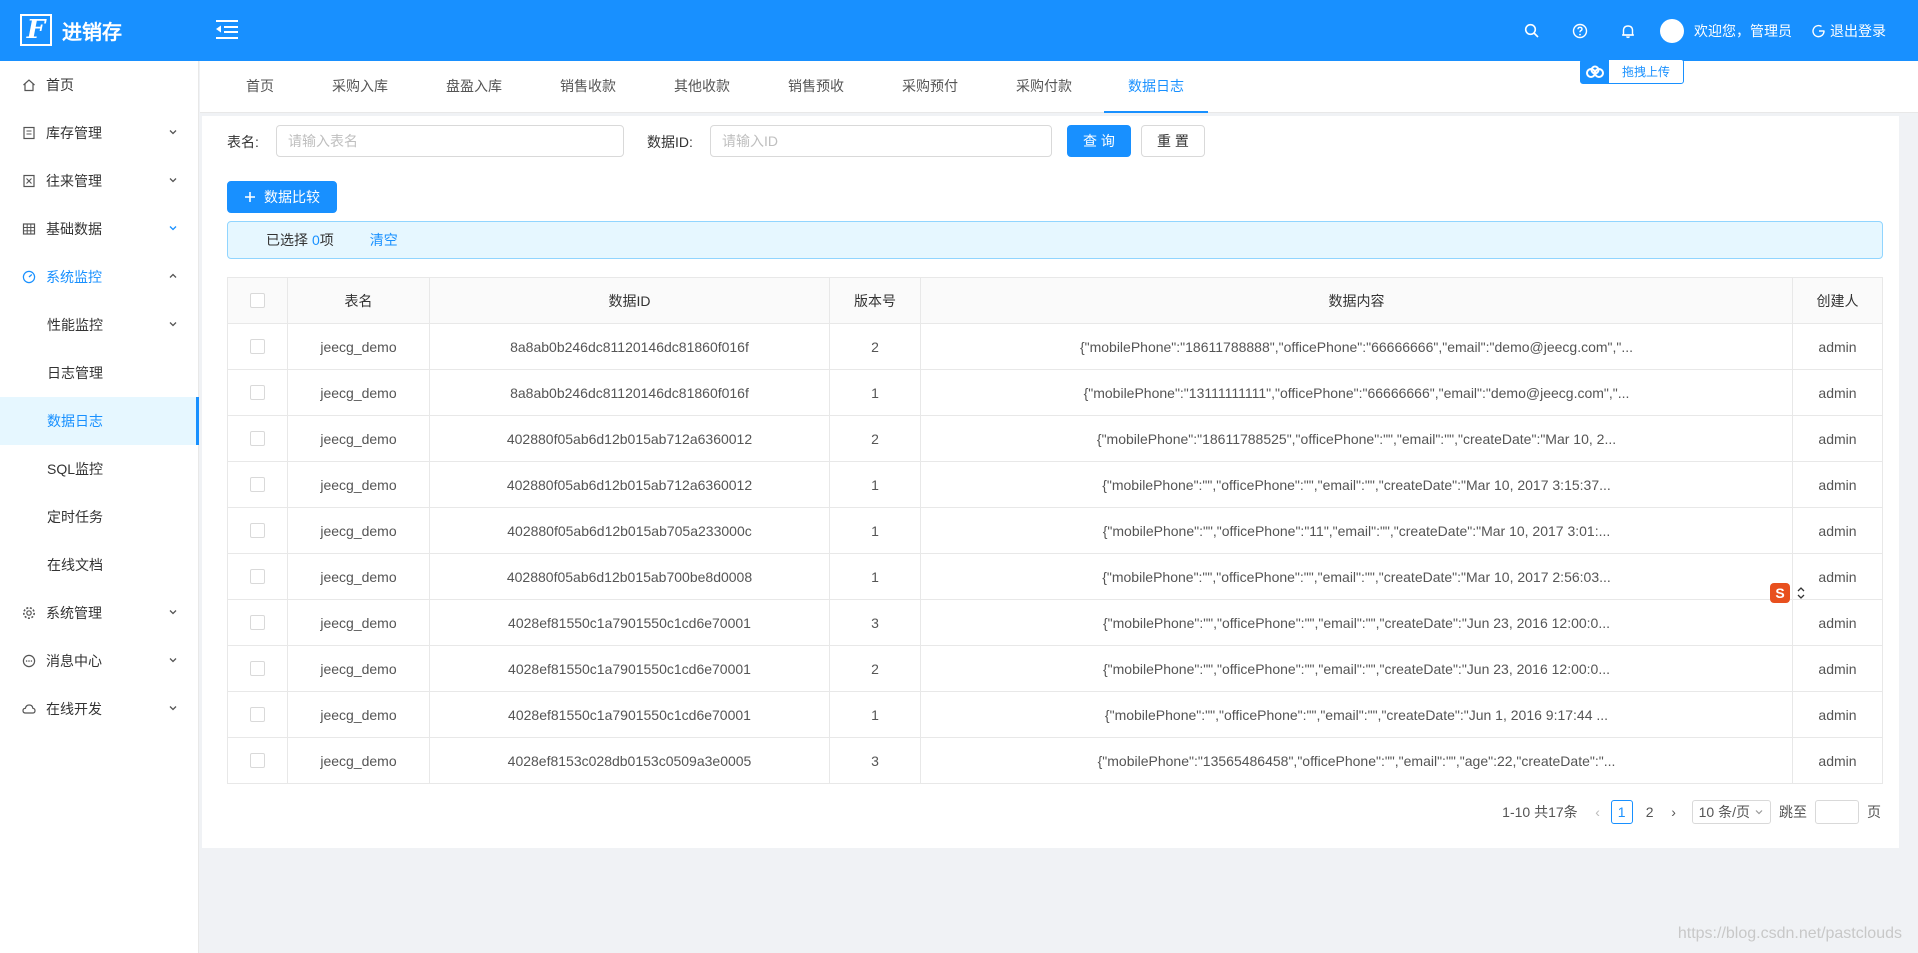  What do you see at coordinates (99, 469) in the screenshot?
I see `sidebar-item-sql-monitor: SQL监控` at bounding box center [99, 469].